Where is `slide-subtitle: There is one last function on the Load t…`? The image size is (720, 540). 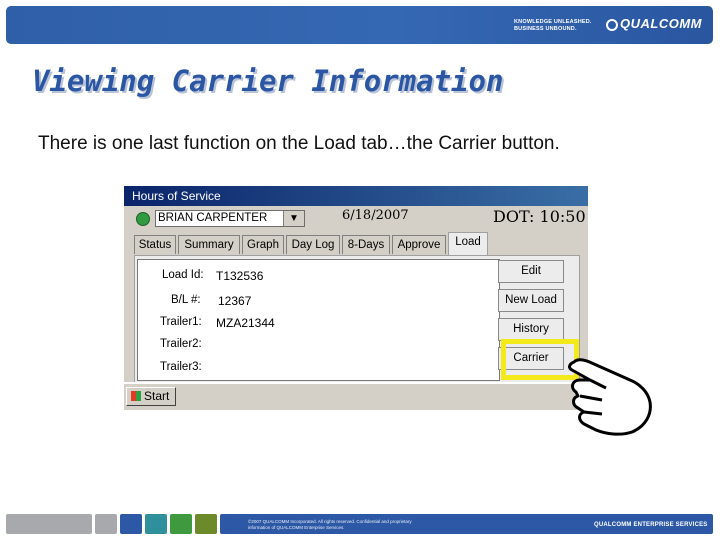 slide-subtitle: There is one last function on the Load t… is located at coordinates (299, 143).